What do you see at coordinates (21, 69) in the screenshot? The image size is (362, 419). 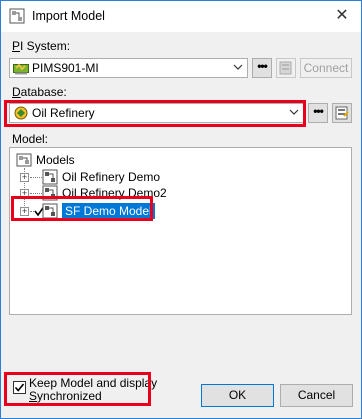 I see `pi-server-icon` at bounding box center [21, 69].